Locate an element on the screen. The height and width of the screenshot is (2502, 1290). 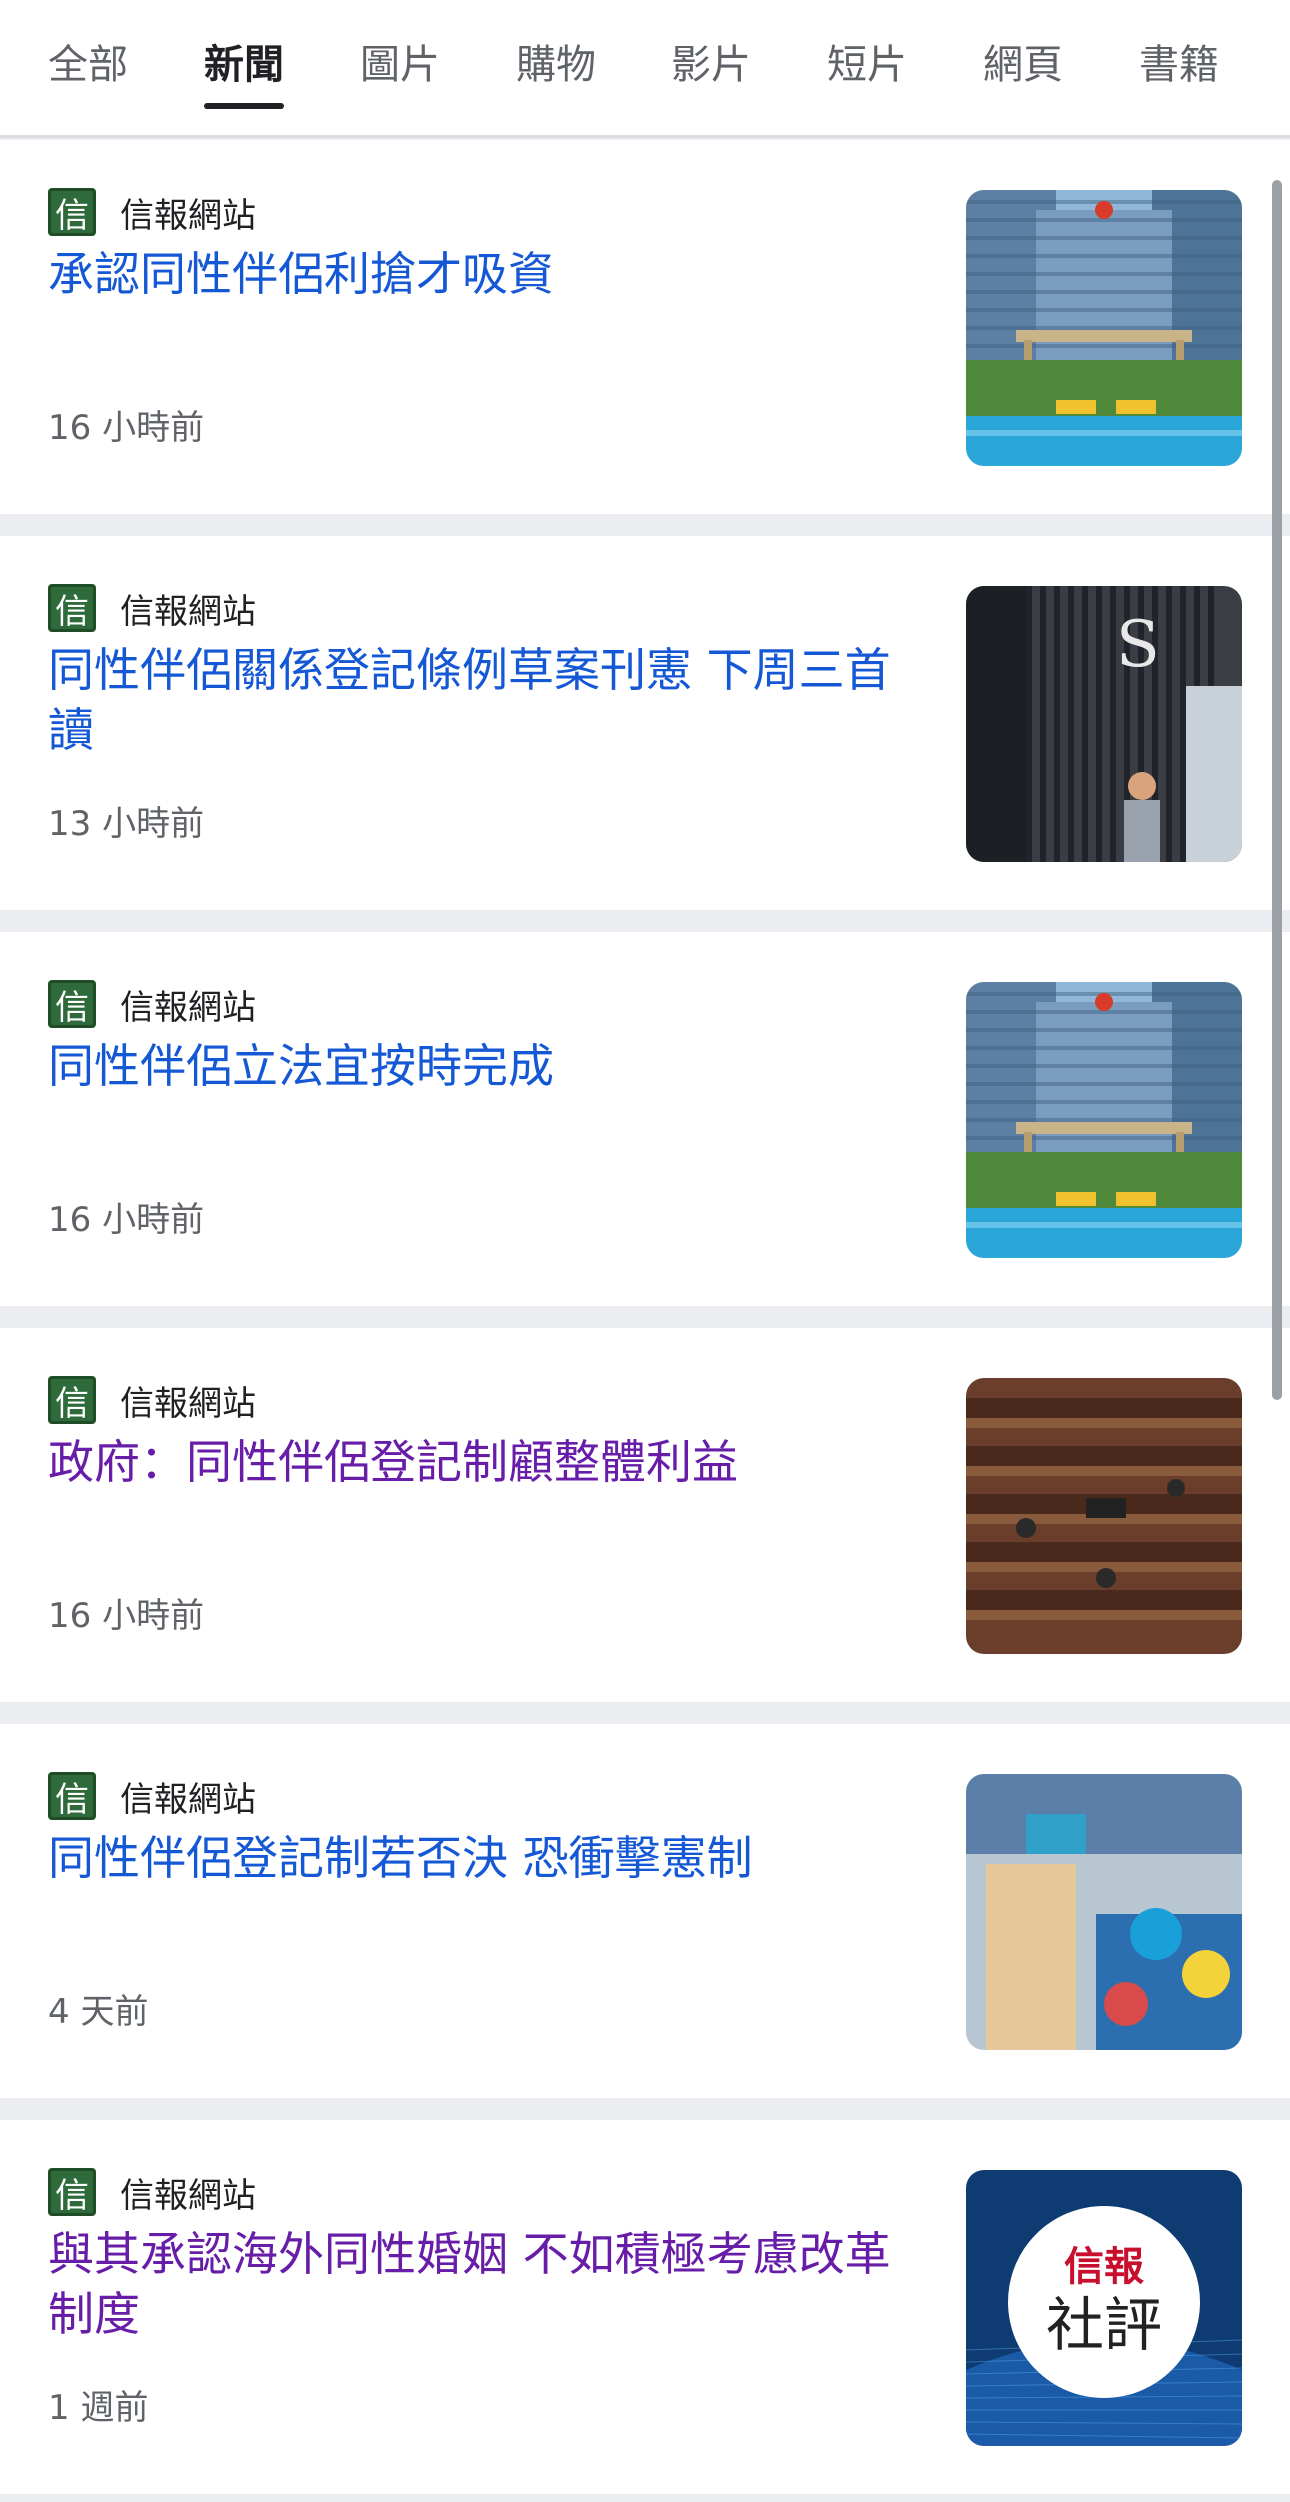
headline-link: 同性伴侶登記制若否決 恐衝擊憲制 is located at coordinates (478, 1858).